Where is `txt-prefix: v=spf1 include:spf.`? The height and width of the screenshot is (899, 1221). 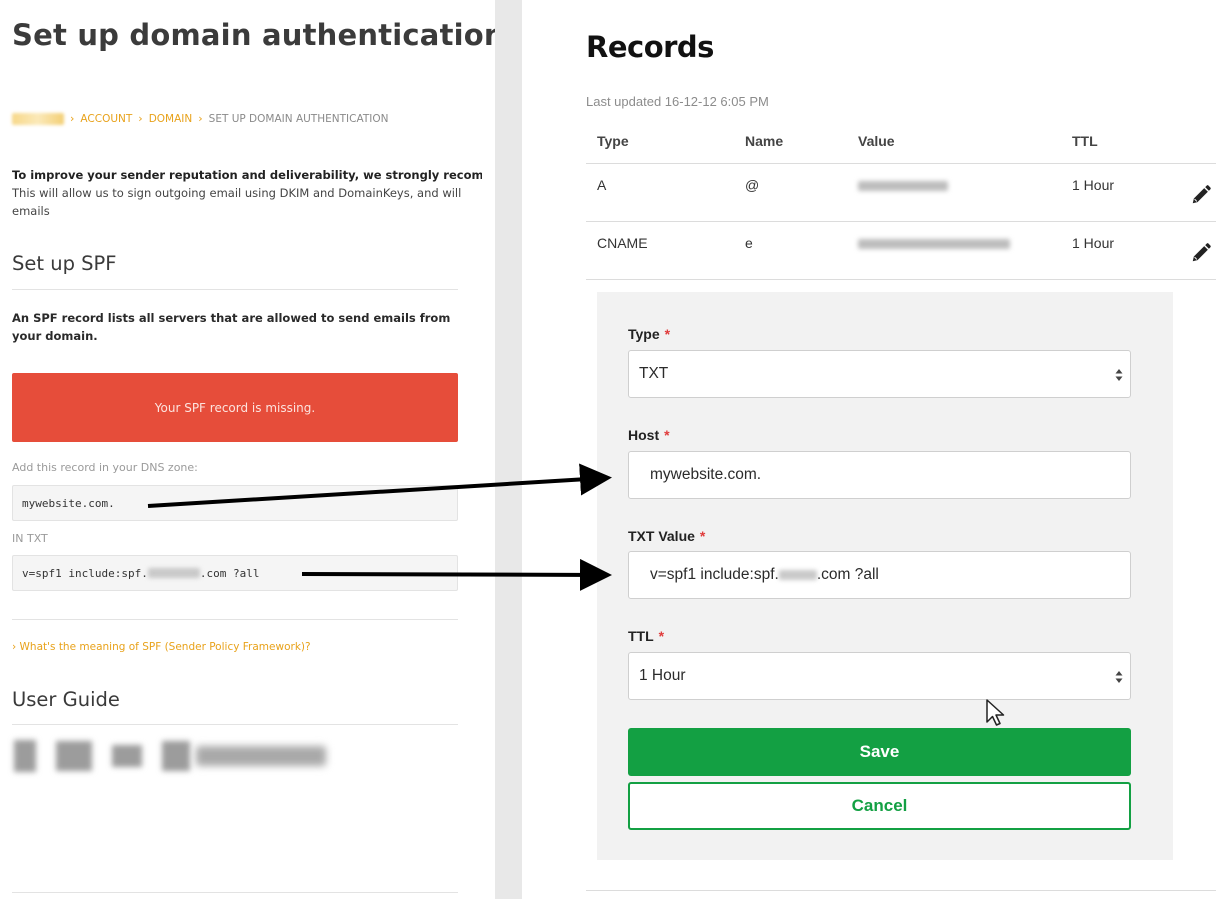 txt-prefix: v=spf1 include:spf. is located at coordinates (85, 573).